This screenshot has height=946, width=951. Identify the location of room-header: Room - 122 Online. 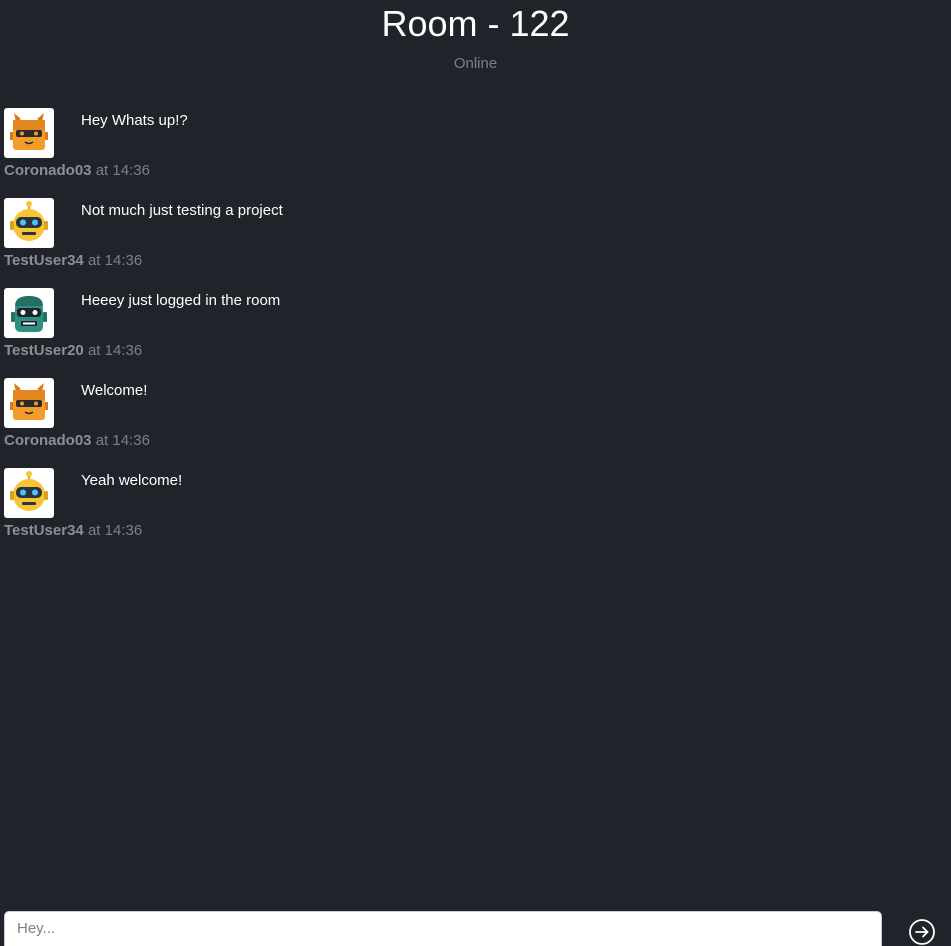
(475, 37).